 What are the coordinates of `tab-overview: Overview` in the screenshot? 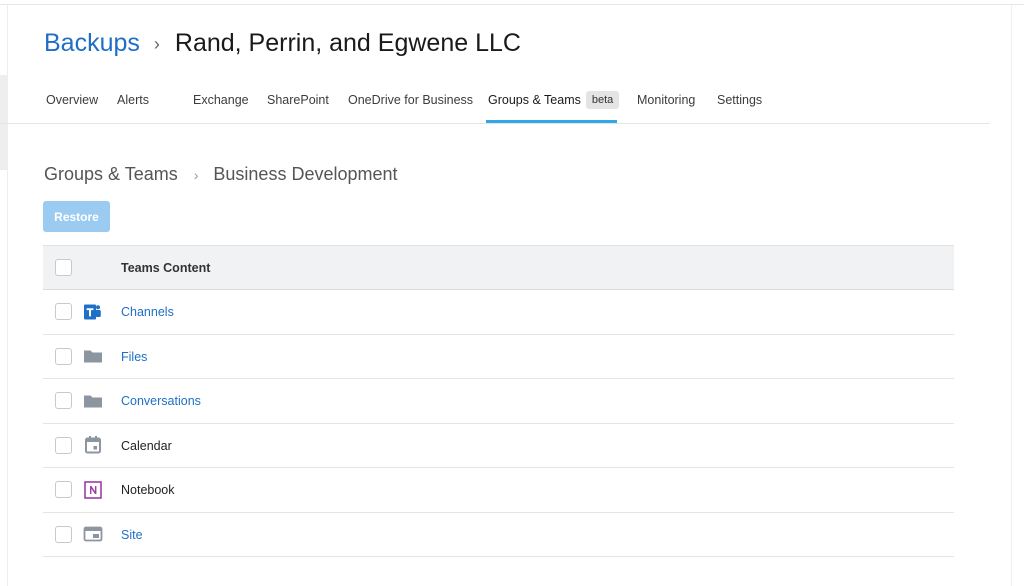 It's located at (72, 103).